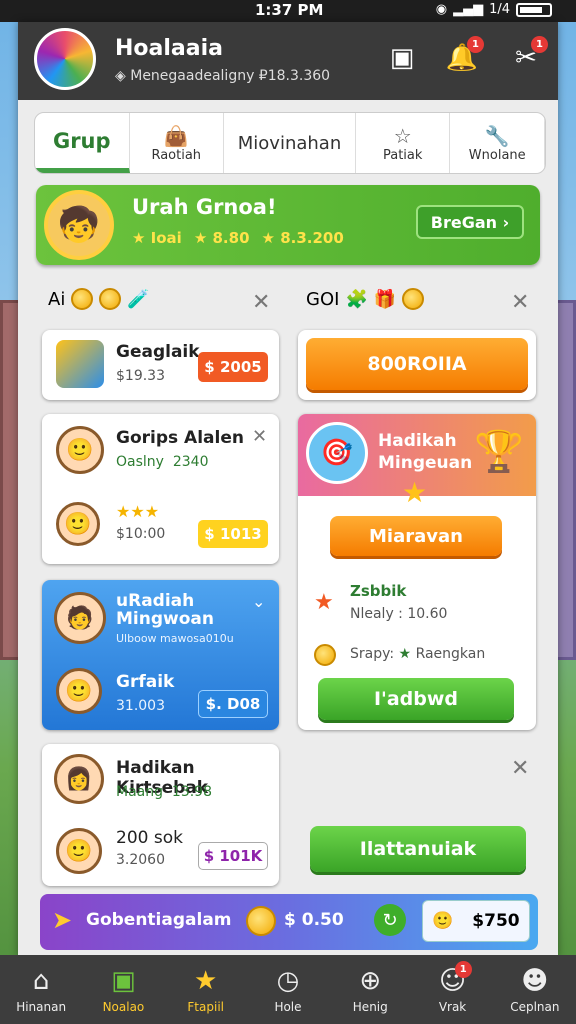 This screenshot has height=1024, width=576. What do you see at coordinates (233, 856) in the screenshot?
I see `price-button: $ 101K` at bounding box center [233, 856].